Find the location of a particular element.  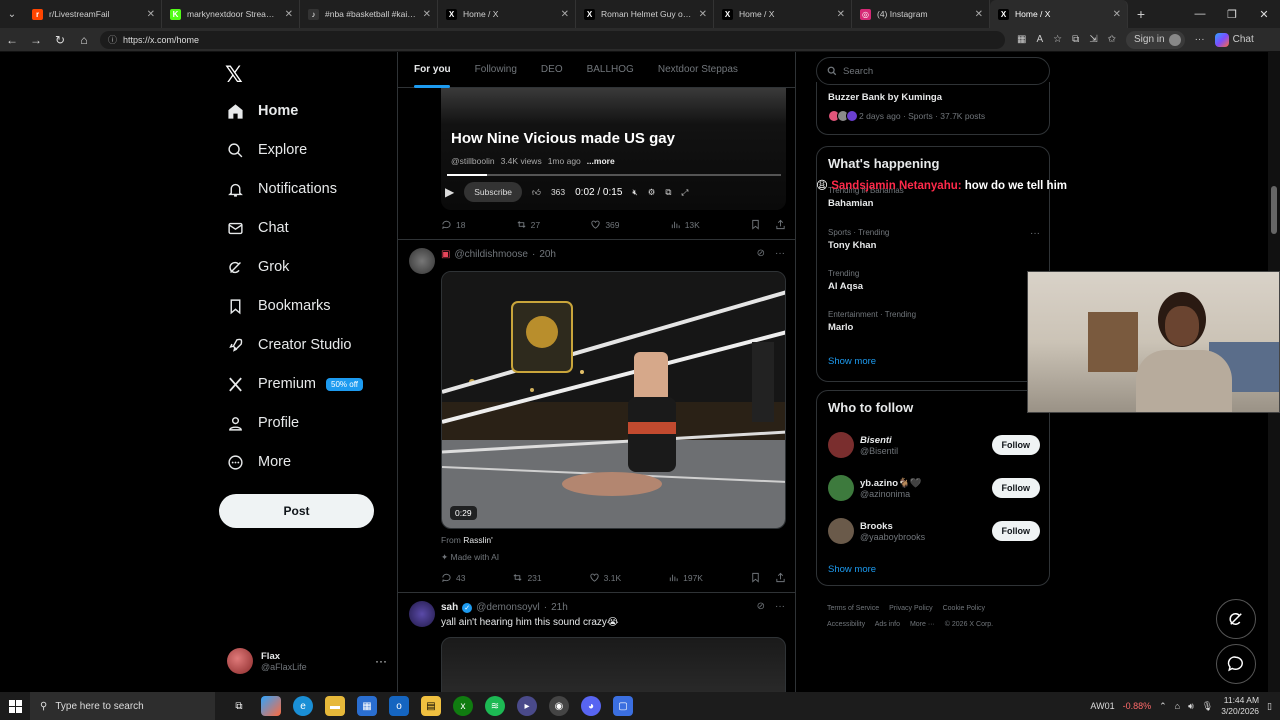

repost-button: 27 is located at coordinates (528, 224).